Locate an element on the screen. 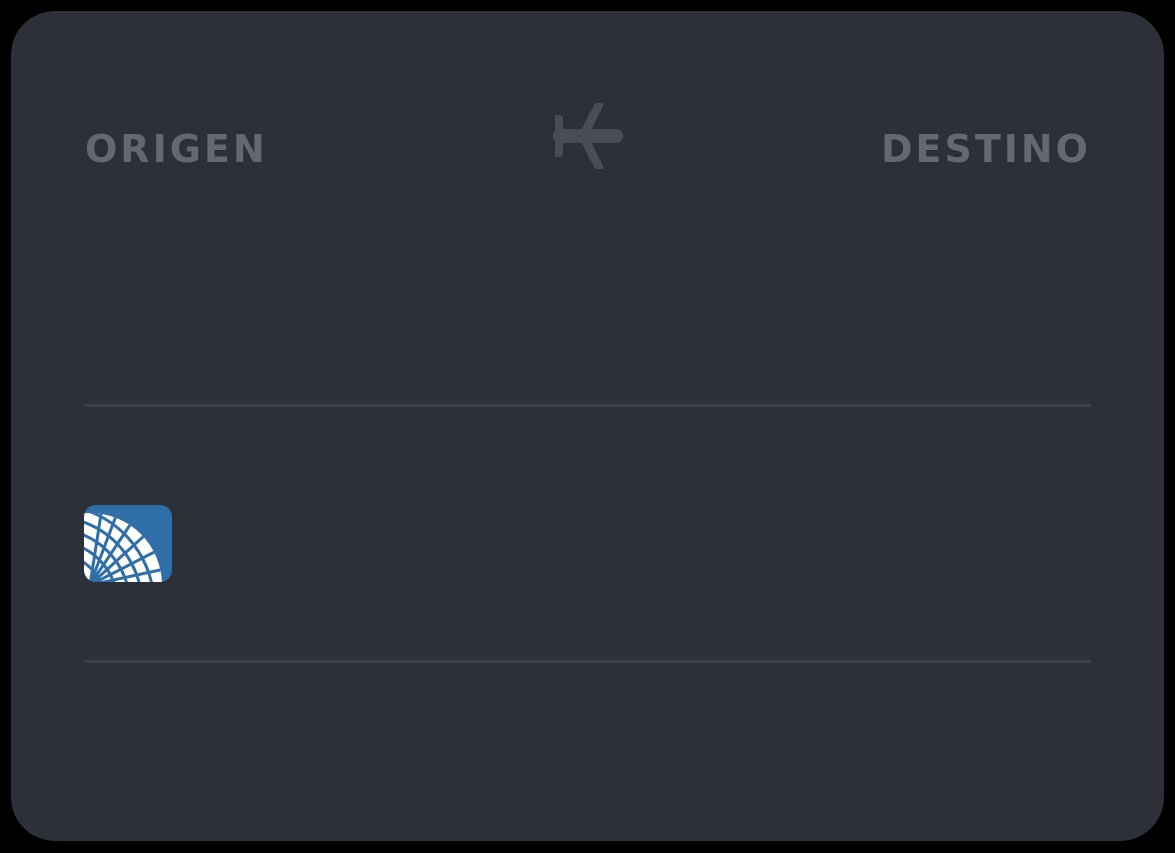 The height and width of the screenshot is (853, 1175). airline-globe-logo is located at coordinates (128, 543).